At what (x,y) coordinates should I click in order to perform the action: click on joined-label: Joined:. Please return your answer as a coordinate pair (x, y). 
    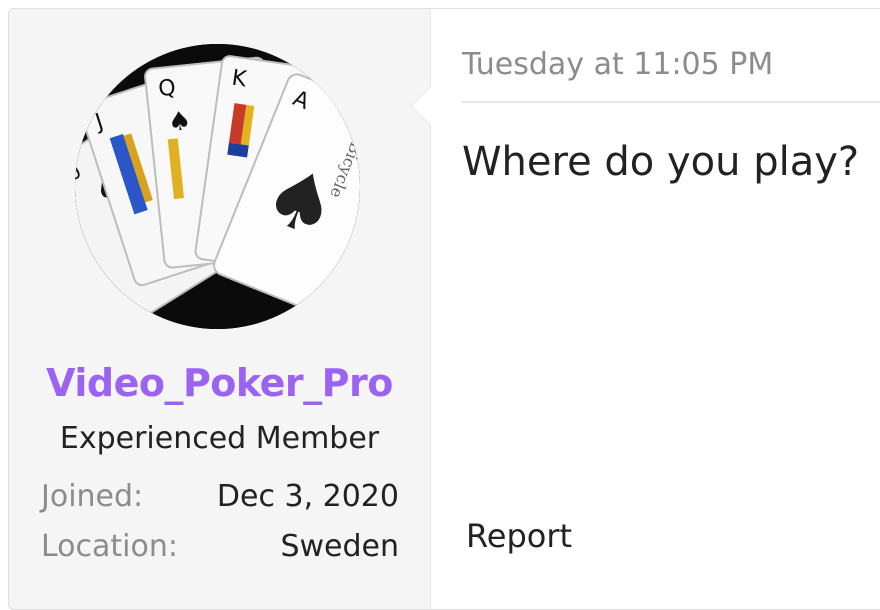
    Looking at the image, I should click on (92, 496).